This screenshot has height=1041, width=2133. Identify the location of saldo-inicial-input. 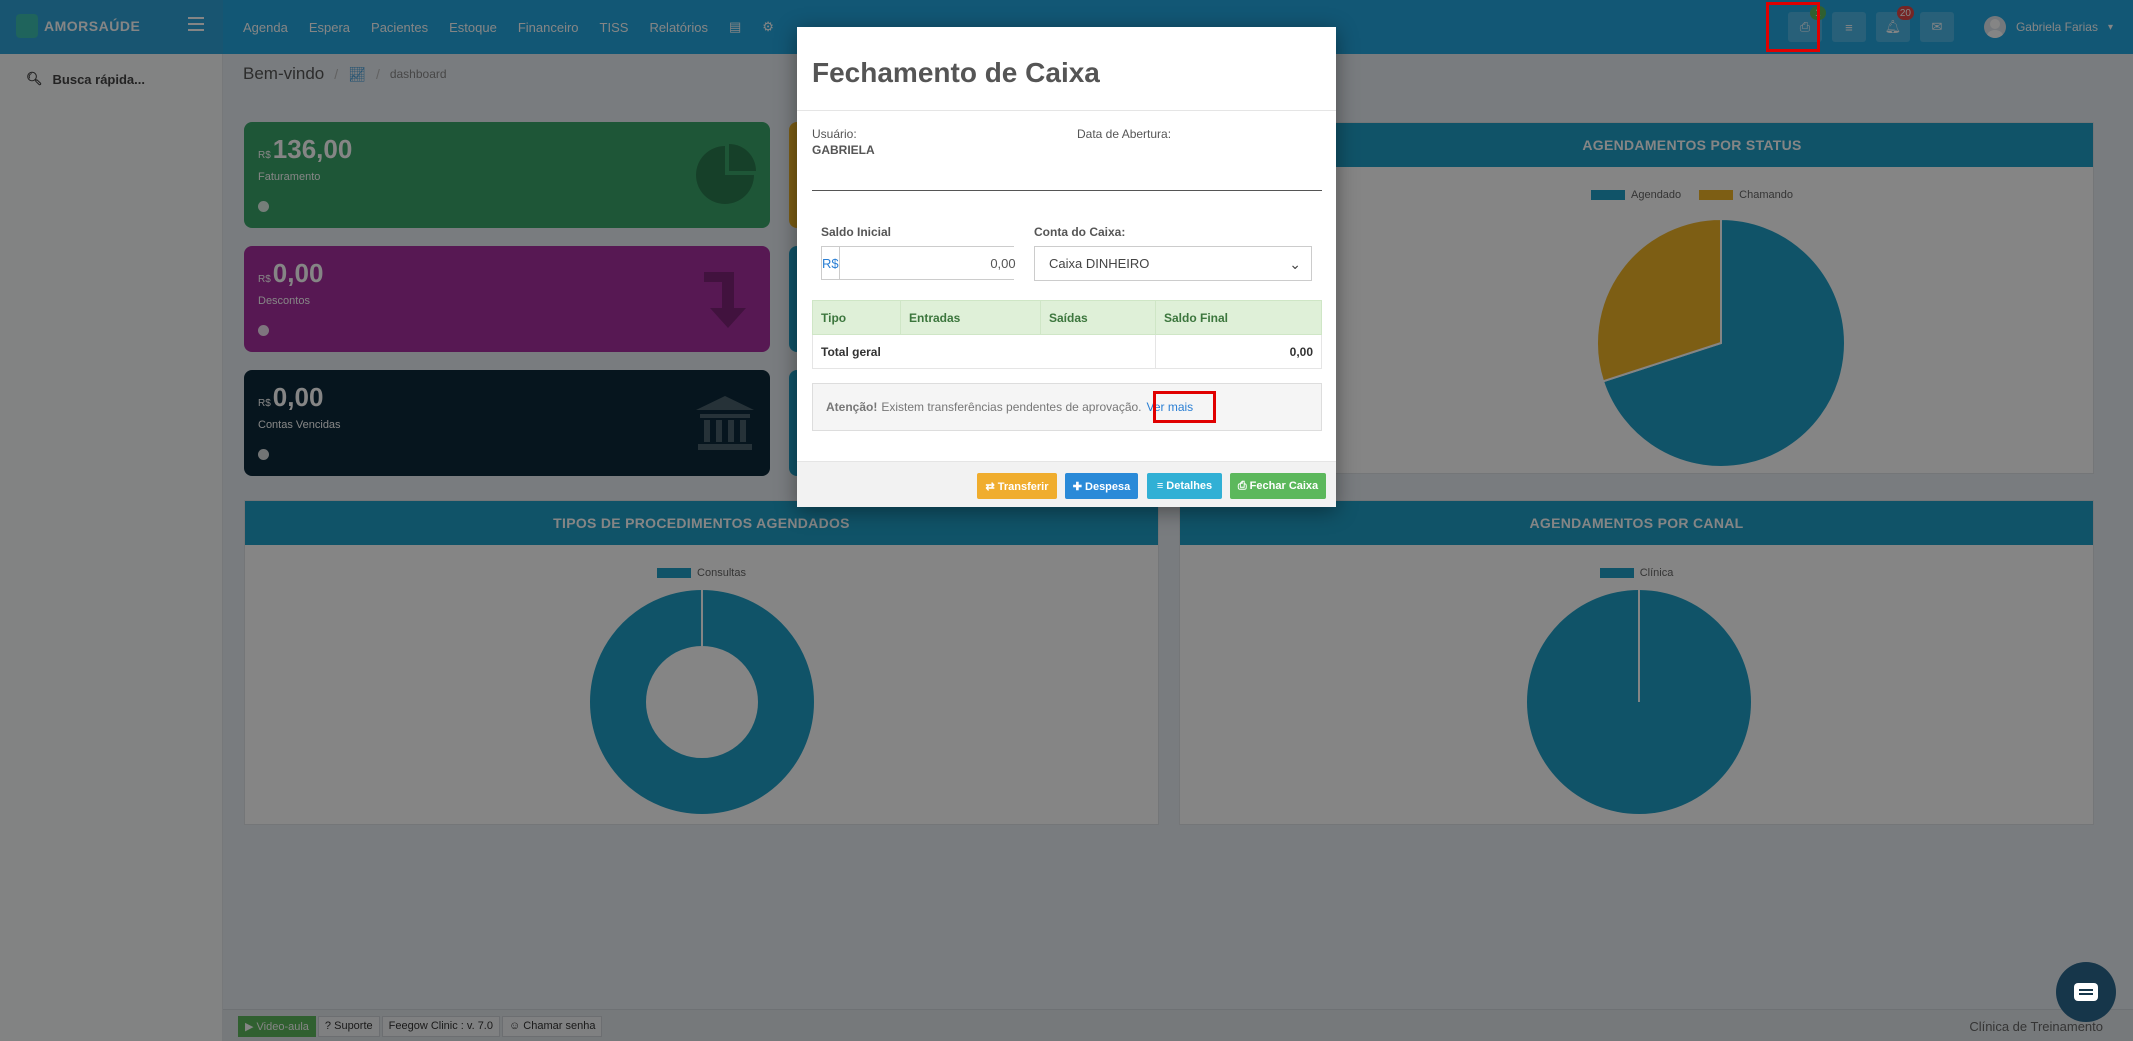
(932, 263).